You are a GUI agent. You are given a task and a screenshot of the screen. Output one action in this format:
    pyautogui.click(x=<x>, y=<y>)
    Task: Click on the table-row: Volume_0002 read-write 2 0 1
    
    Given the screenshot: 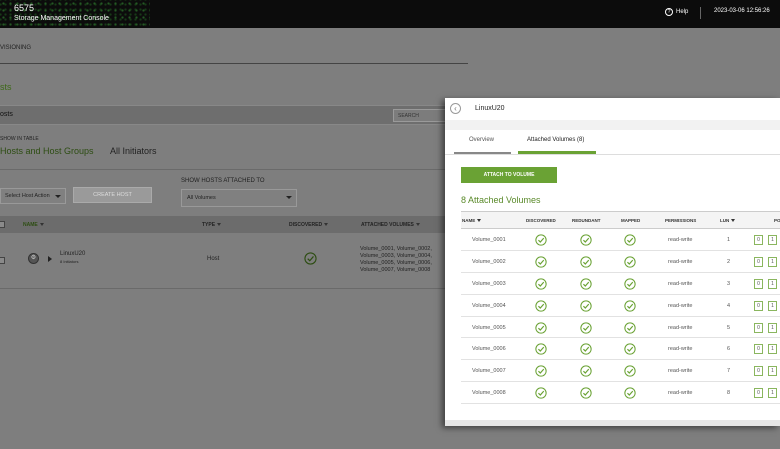 What is the action you would take?
    pyautogui.click(x=620, y=262)
    